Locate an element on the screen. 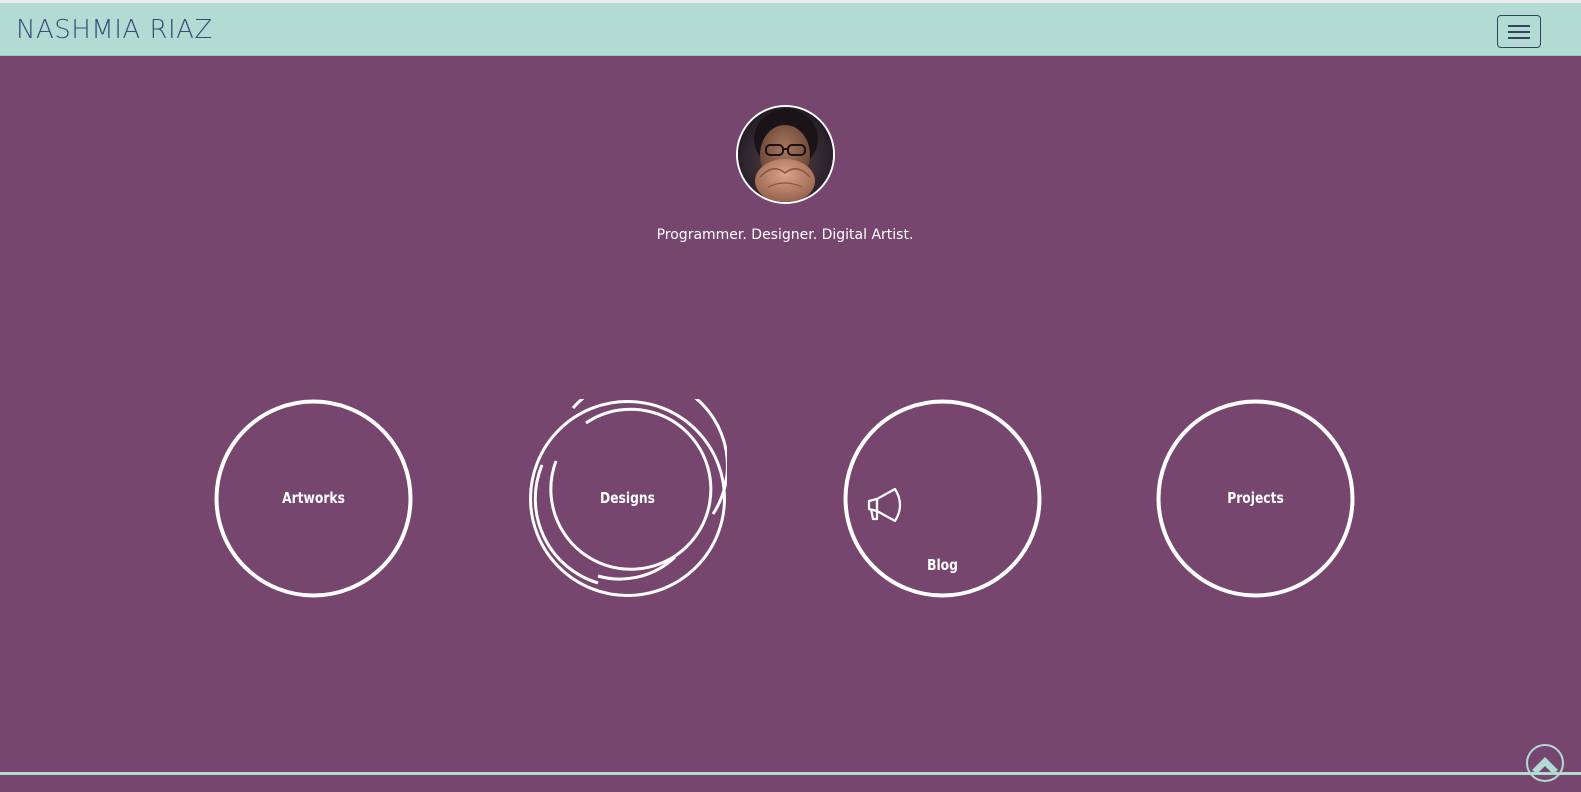  tagline: Programmer. Designer. Digital Artist. is located at coordinates (785, 235).